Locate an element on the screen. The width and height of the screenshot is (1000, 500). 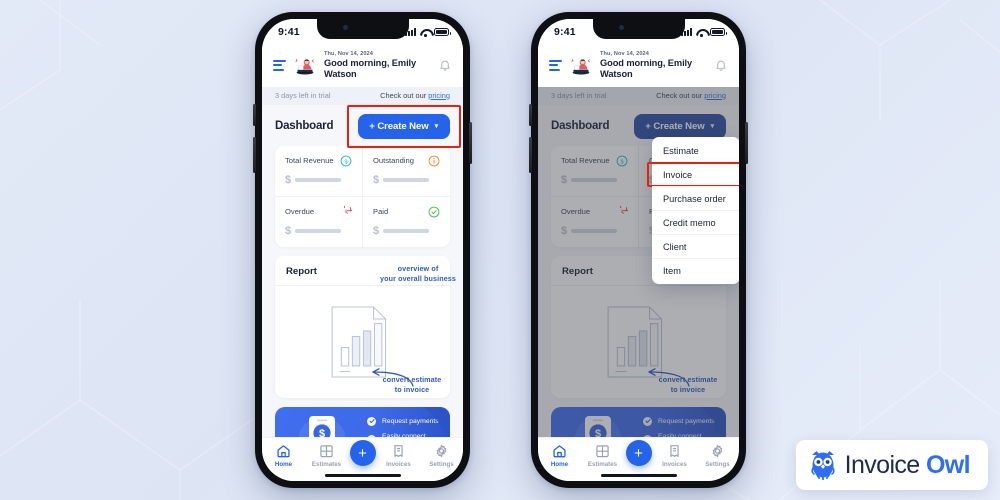
stat-outstanding: Outstanding $ is located at coordinates (406, 170).